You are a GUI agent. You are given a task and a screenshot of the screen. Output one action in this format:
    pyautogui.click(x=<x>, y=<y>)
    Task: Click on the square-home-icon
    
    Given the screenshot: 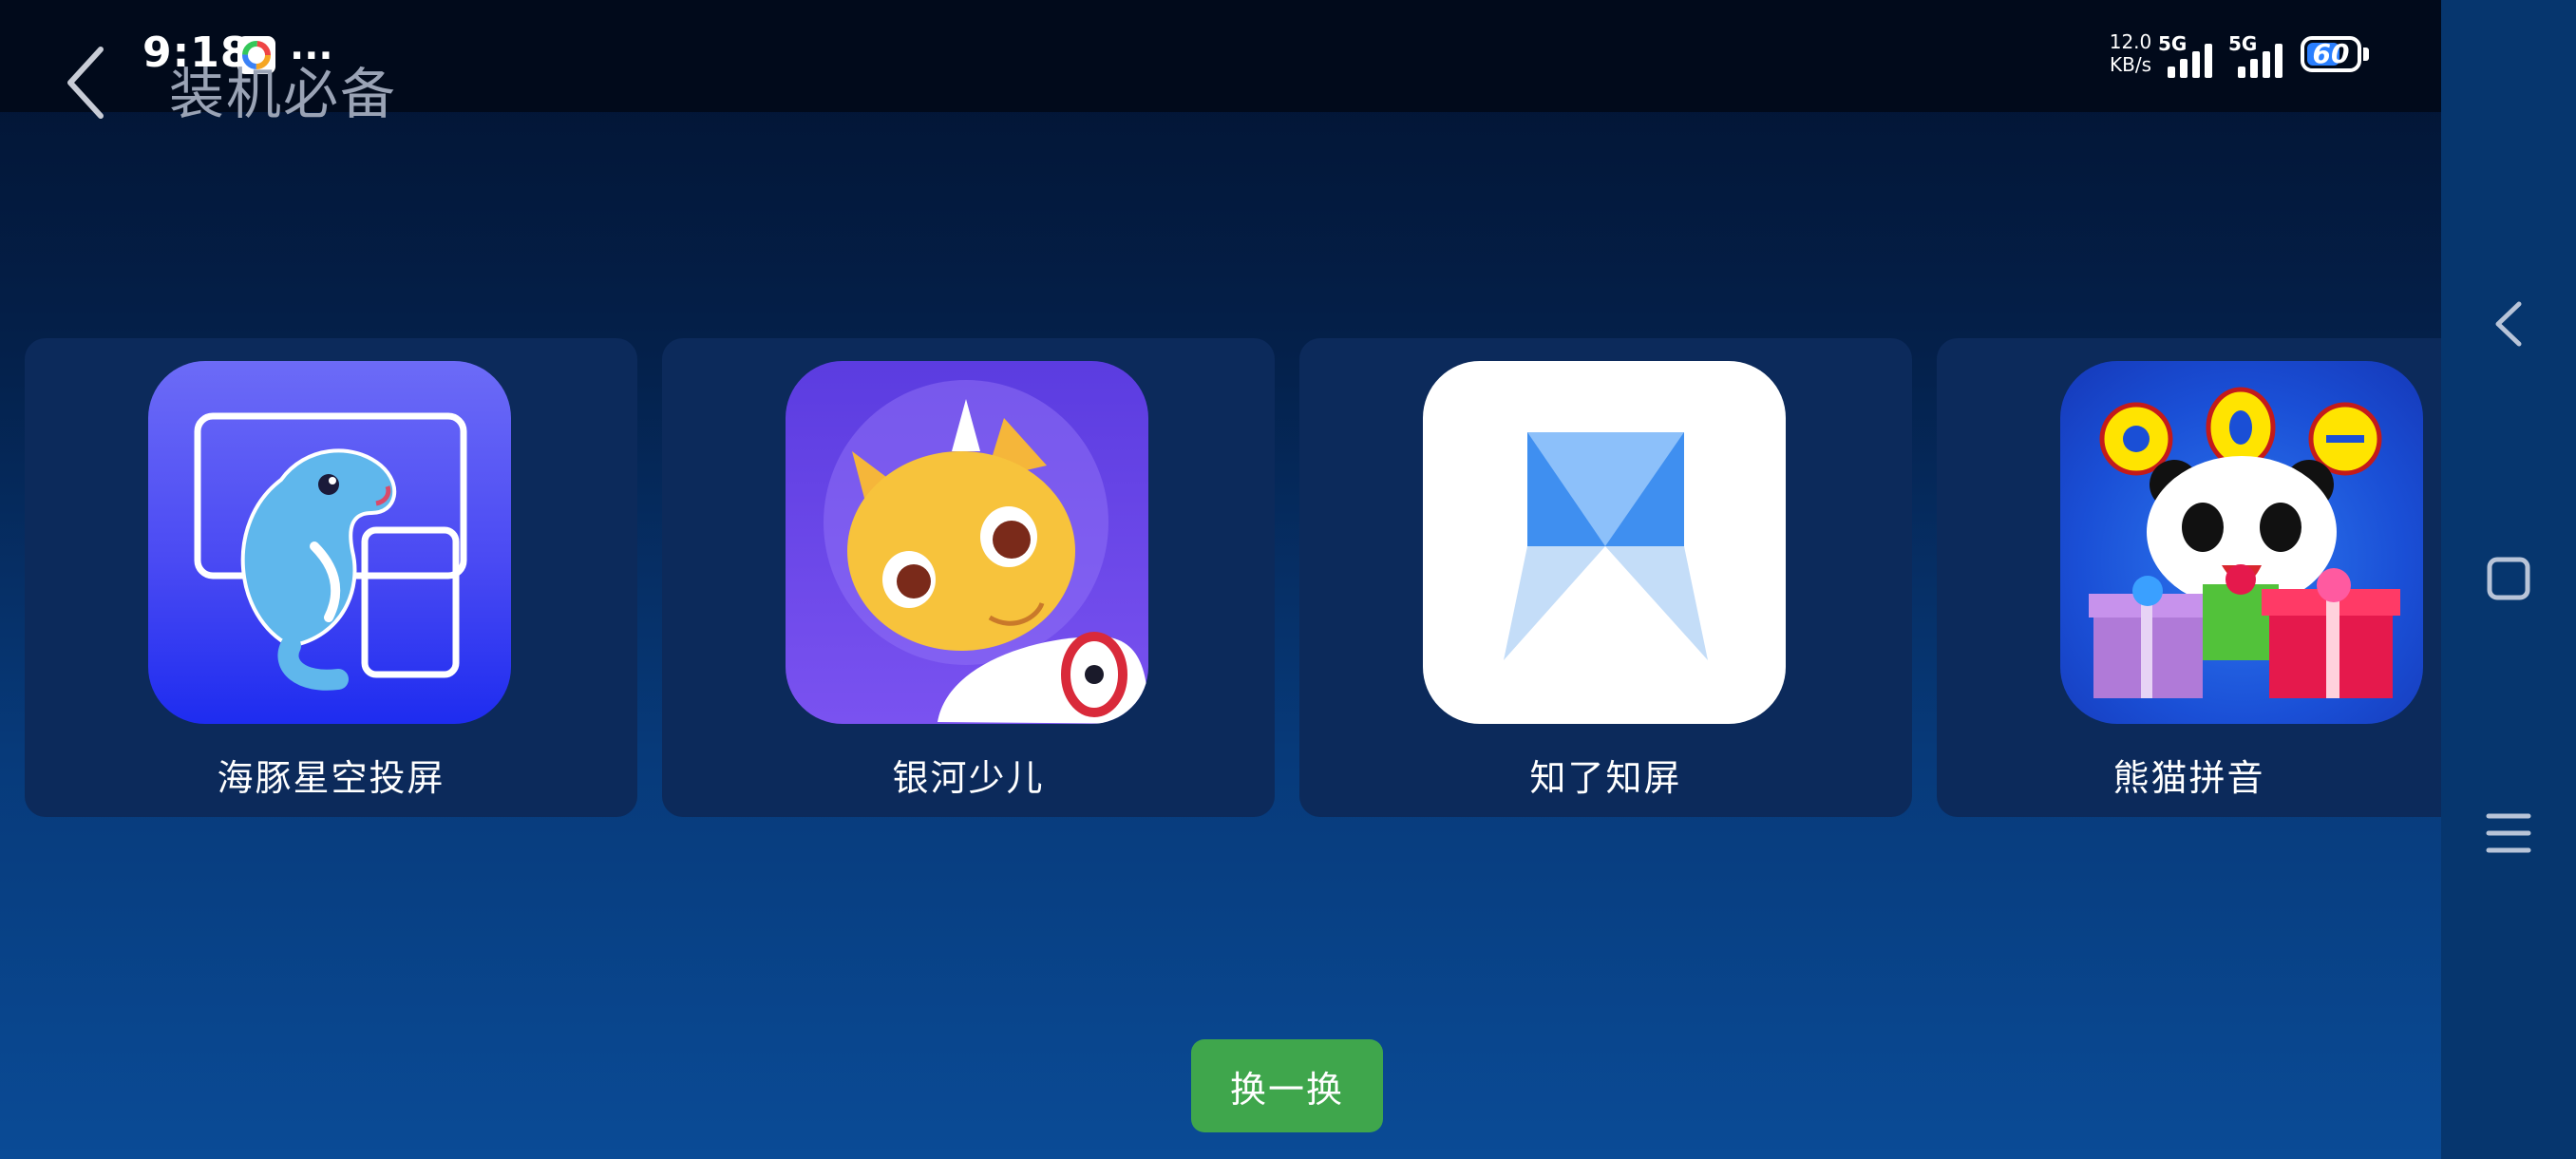 What is the action you would take?
    pyautogui.click(x=2508, y=578)
    